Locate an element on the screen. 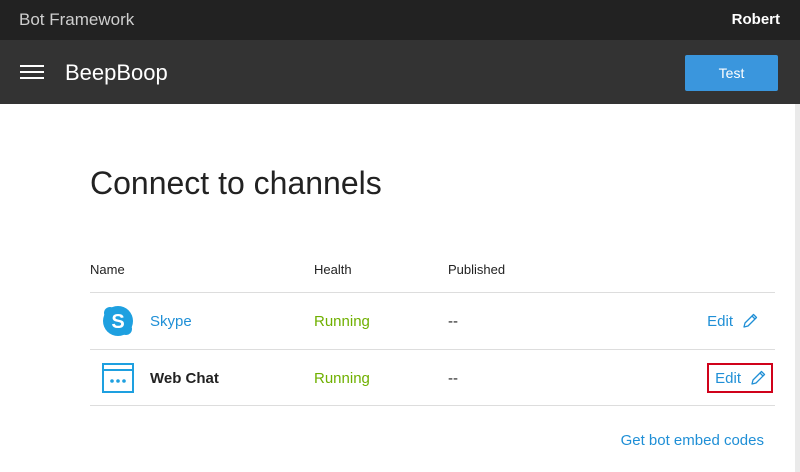 This screenshot has height=472, width=800. web-chat-icon is located at coordinates (118, 378).